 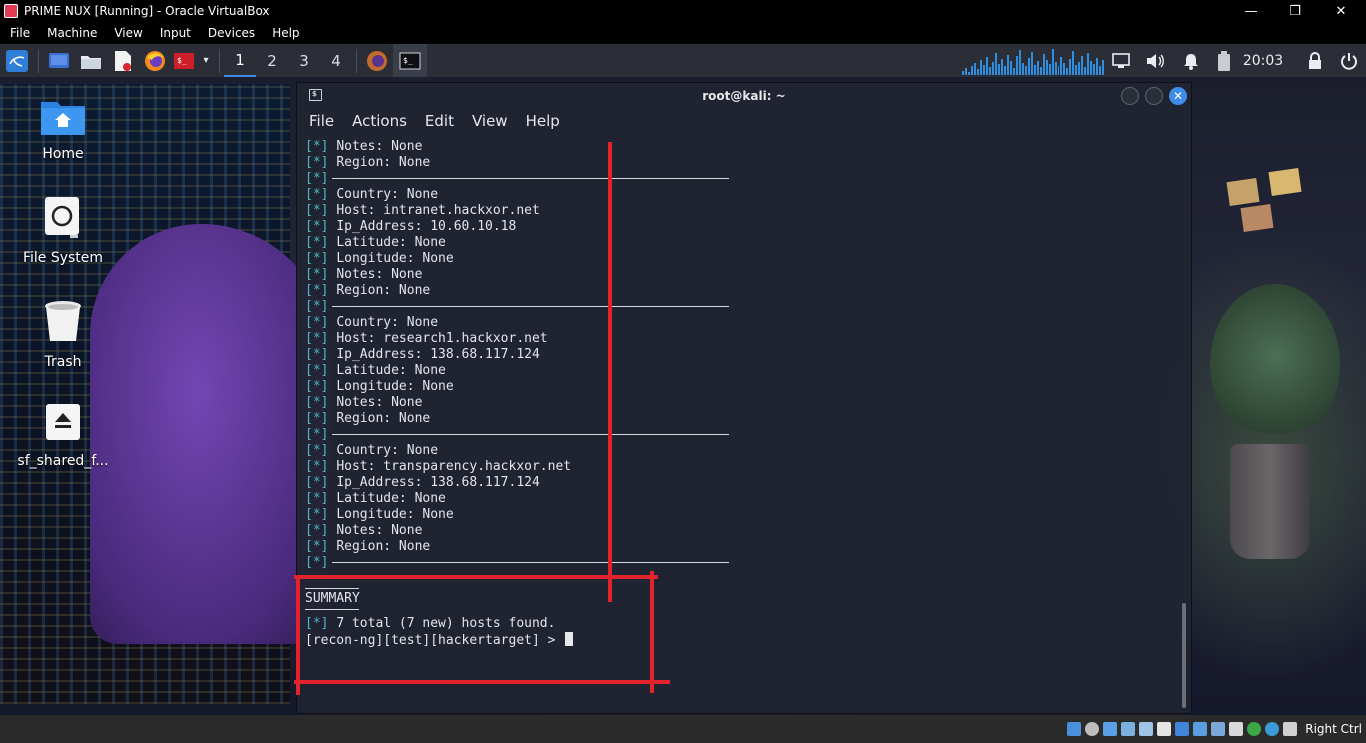 I want to click on terminal-menu-actions: Actions, so click(x=376, y=121).